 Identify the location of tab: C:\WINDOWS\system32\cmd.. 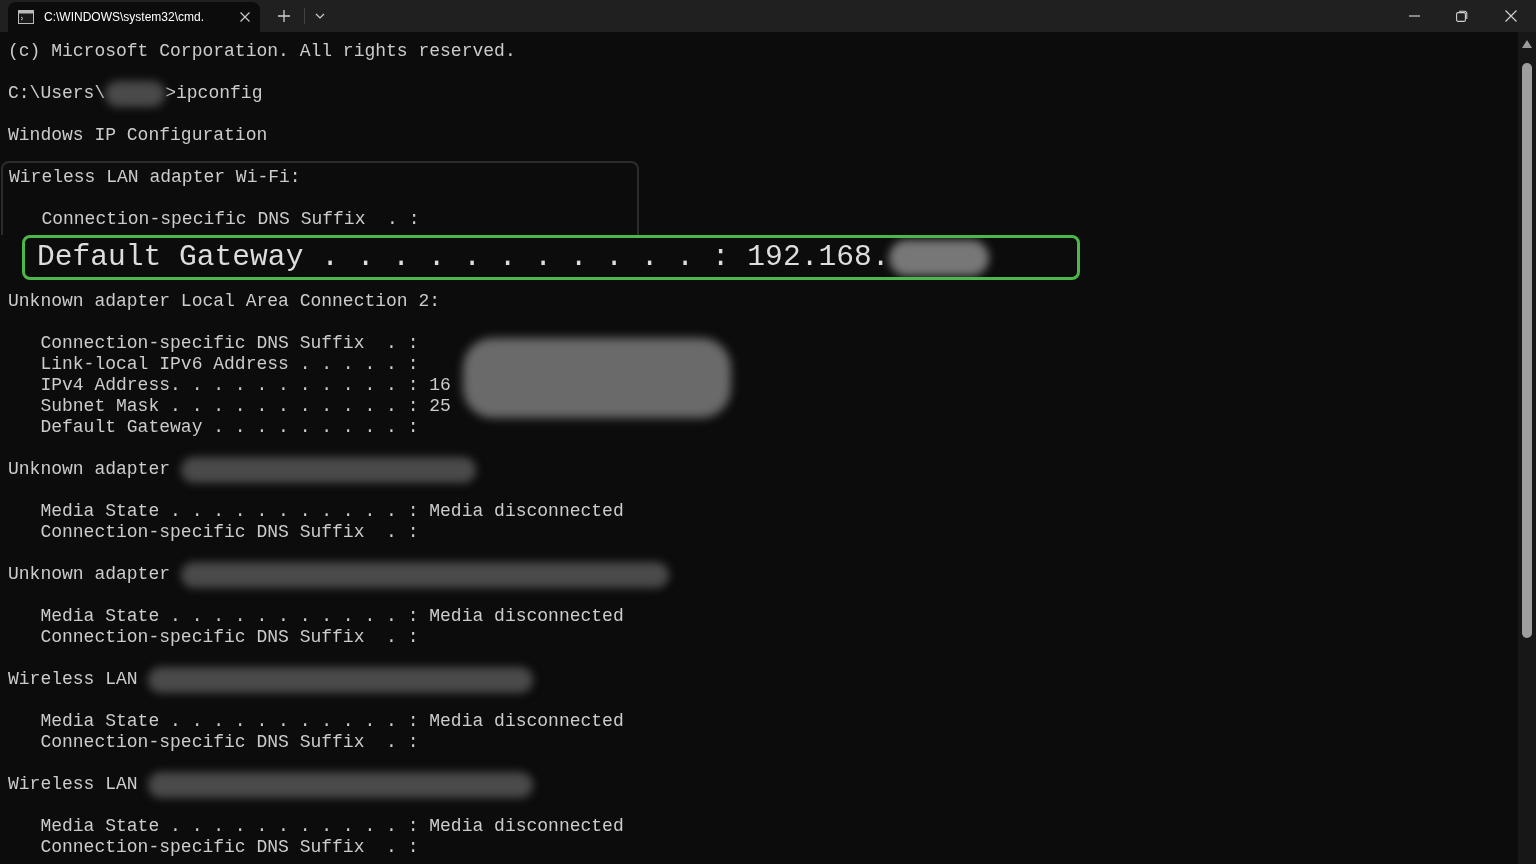
(134, 17).